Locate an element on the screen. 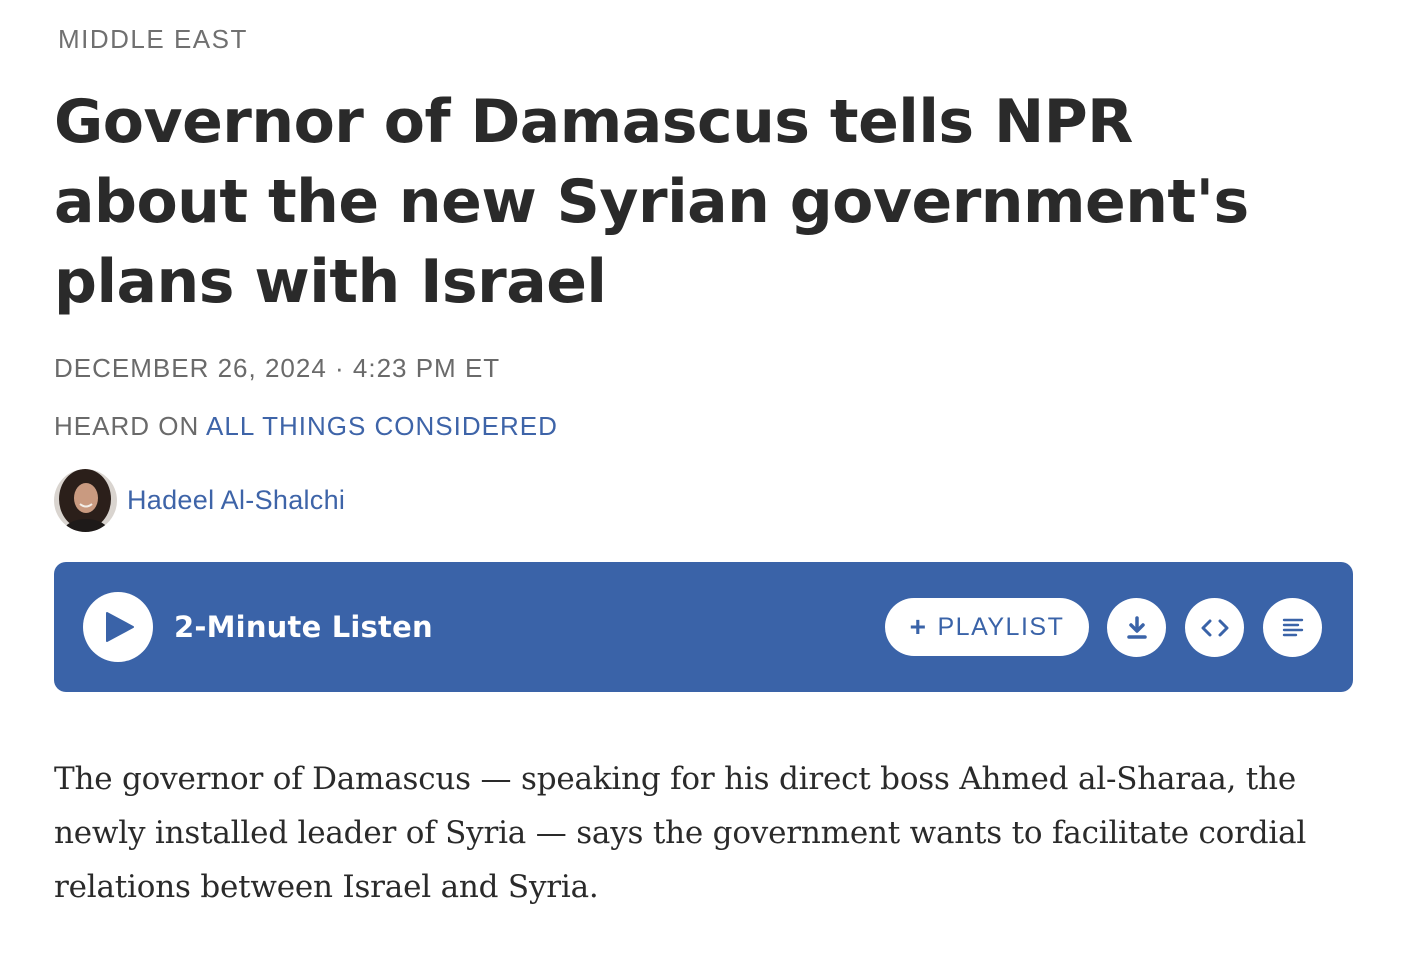 This screenshot has width=1404, height=968. add-to-playlist-button: + PLAYLIST is located at coordinates (987, 627).